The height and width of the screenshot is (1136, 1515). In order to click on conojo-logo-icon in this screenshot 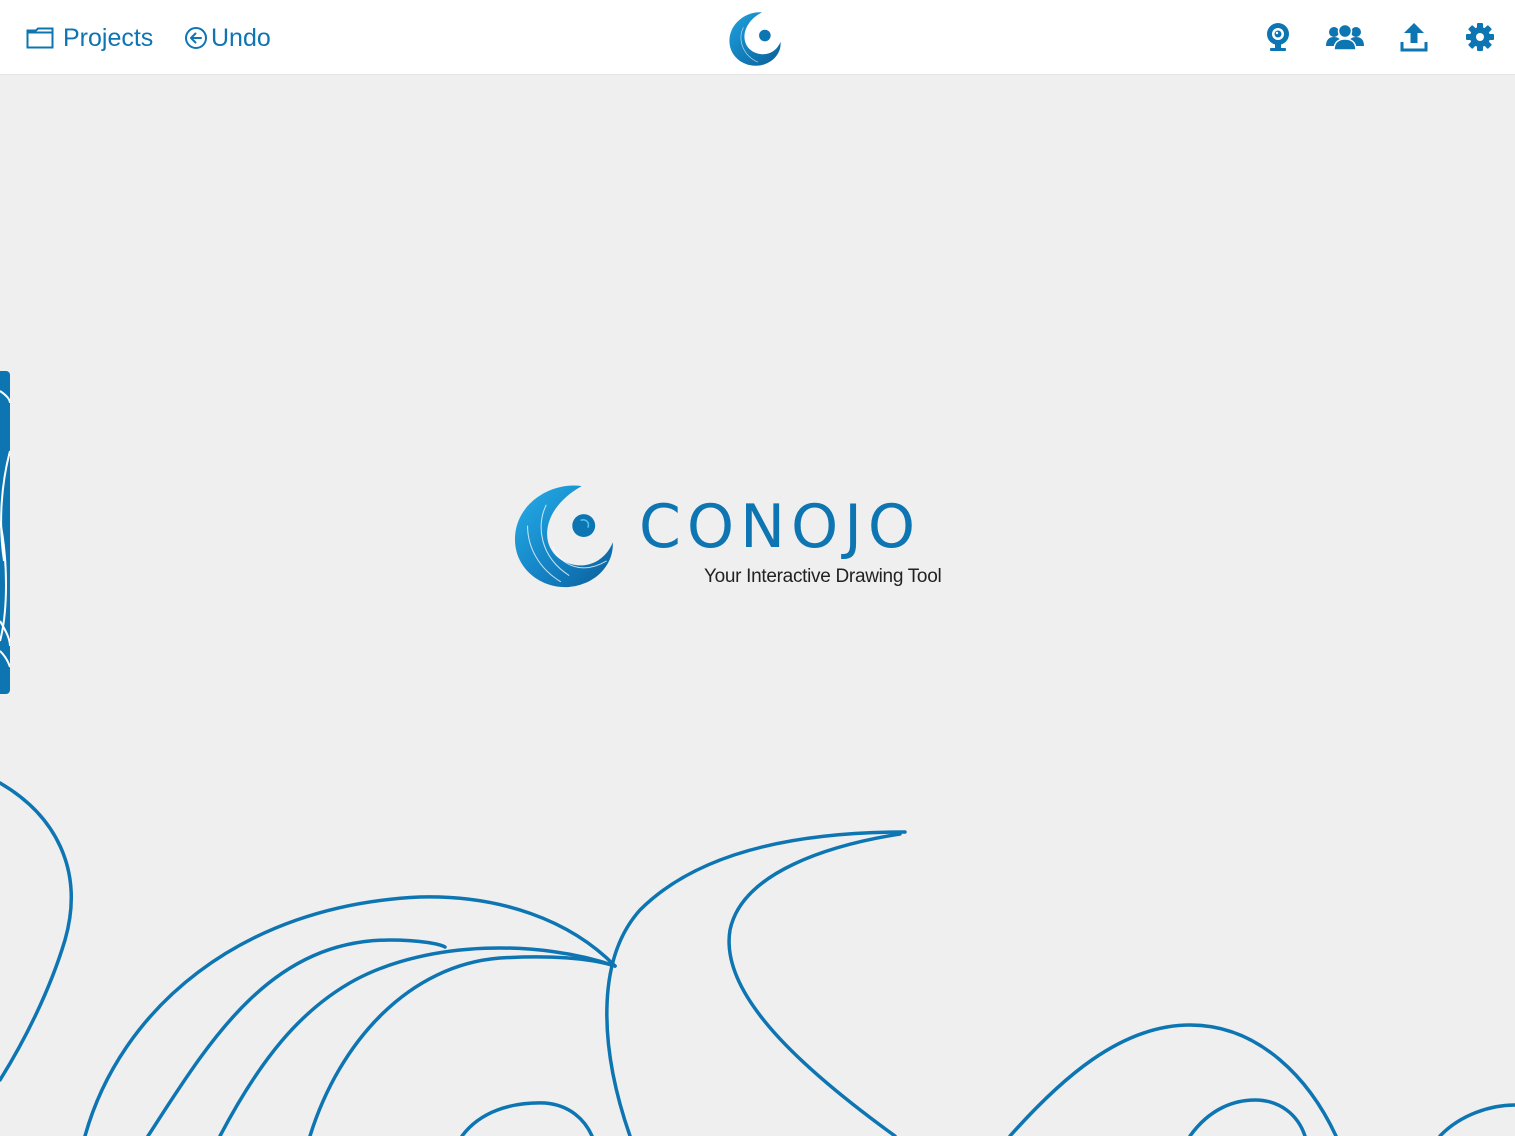, I will do `click(755, 39)`.